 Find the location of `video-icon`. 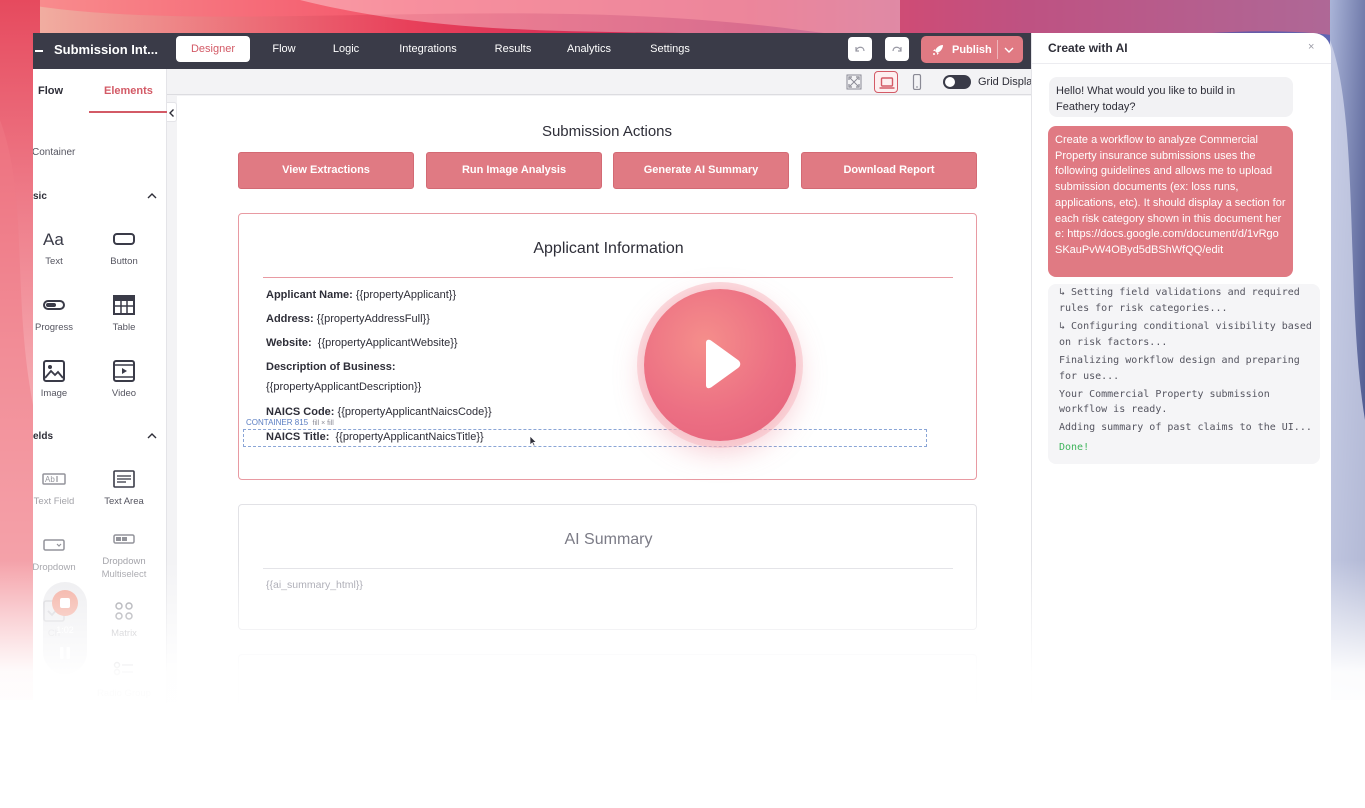

video-icon is located at coordinates (124, 371).